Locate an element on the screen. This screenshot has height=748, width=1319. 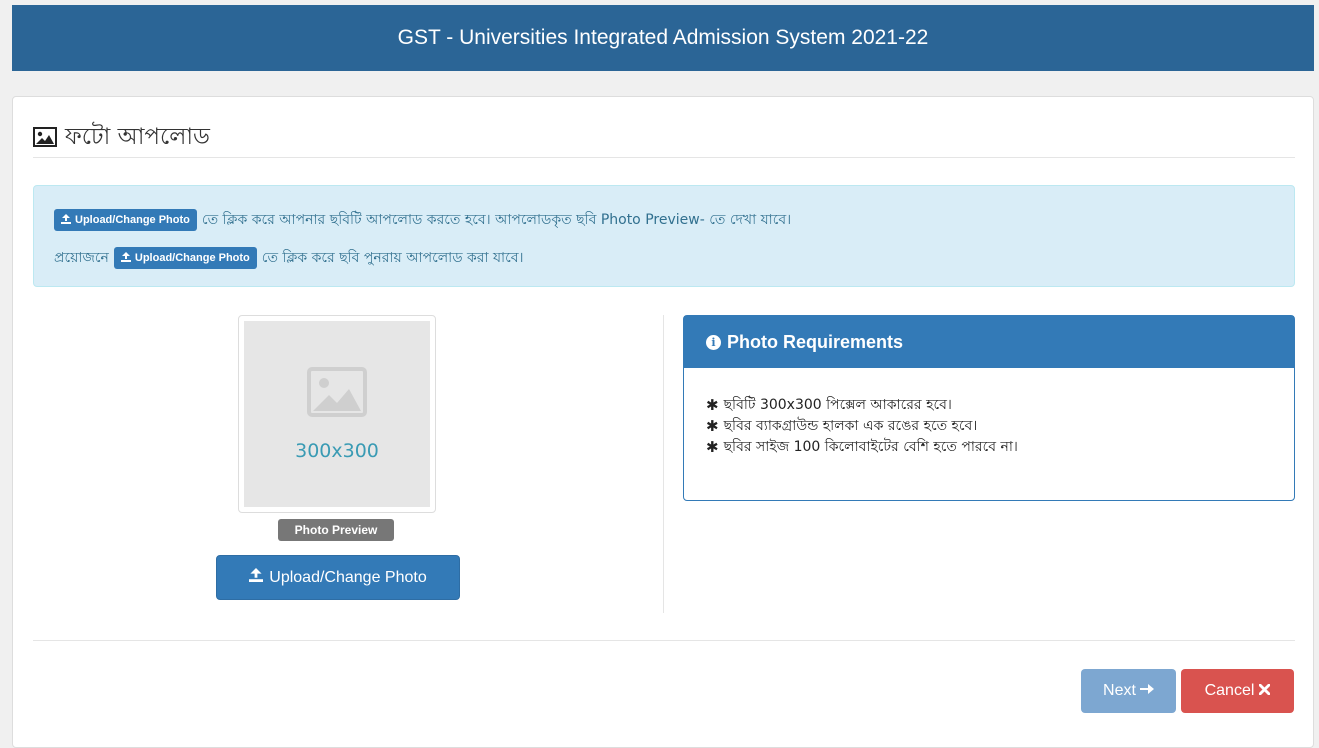
cancel-button: Cancel is located at coordinates (1237, 691).